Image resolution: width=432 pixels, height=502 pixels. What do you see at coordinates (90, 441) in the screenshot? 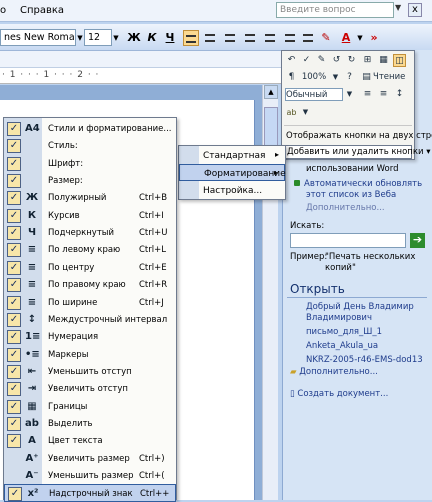
I see `format-menu-item: ✓ A Цвет текста` at bounding box center [90, 441].